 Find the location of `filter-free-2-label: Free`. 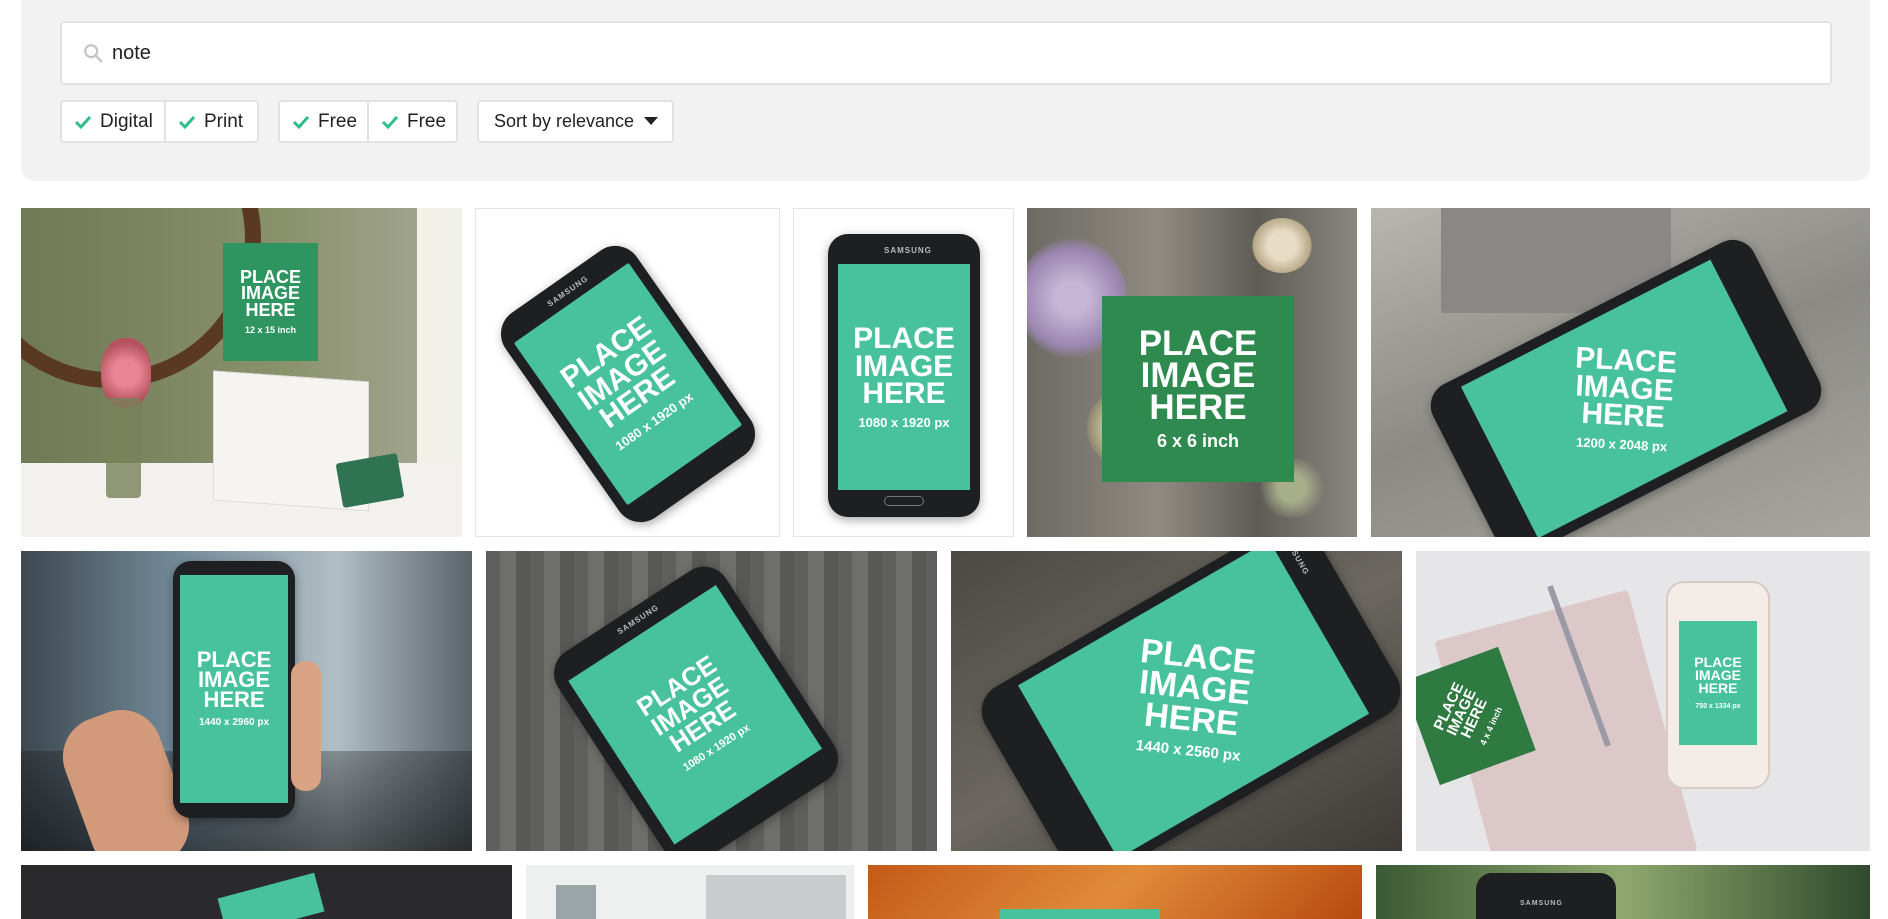

filter-free-2-label: Free is located at coordinates (427, 121).